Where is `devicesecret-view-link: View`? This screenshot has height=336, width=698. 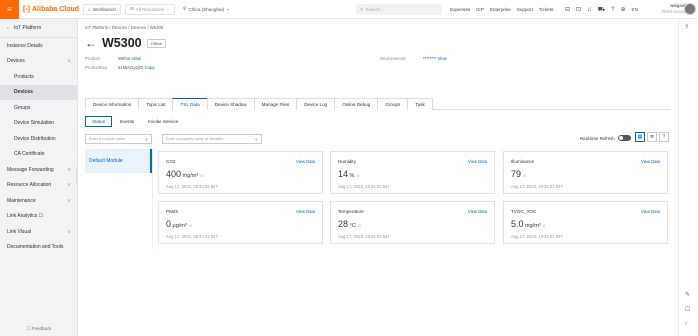 devicesecret-view-link: View is located at coordinates (442, 58).